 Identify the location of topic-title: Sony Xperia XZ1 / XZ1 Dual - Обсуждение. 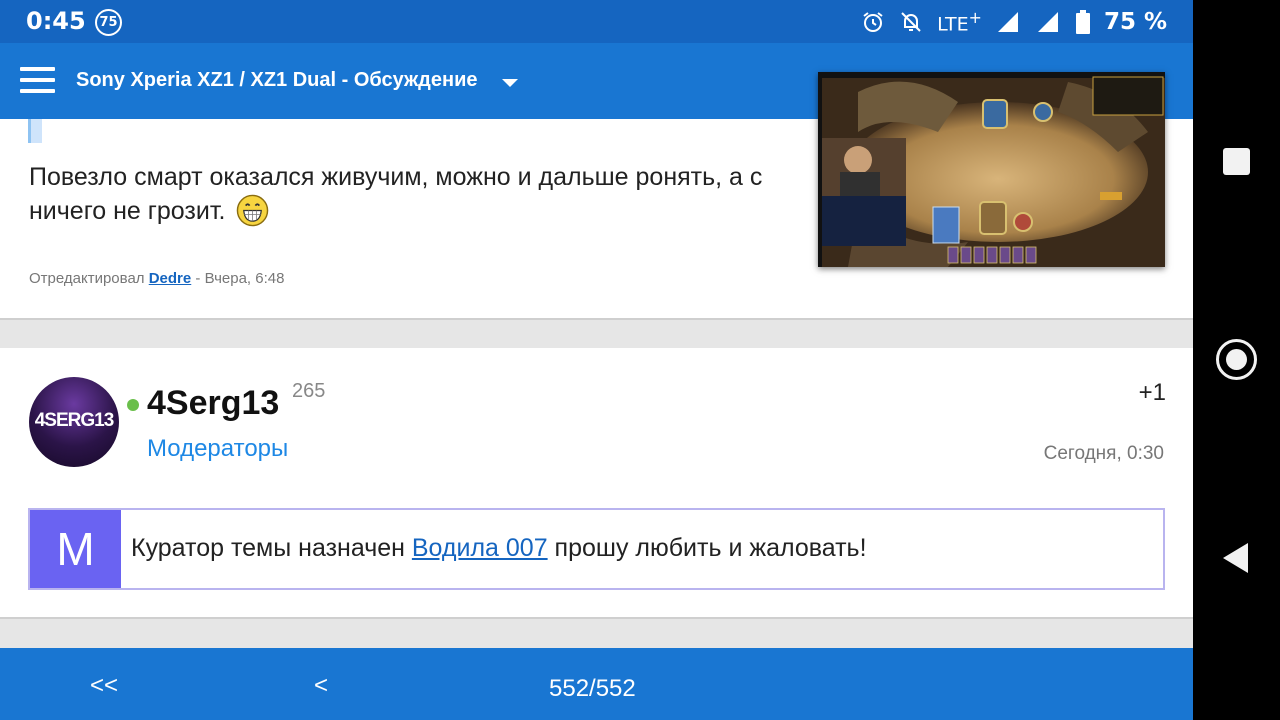
(276, 80).